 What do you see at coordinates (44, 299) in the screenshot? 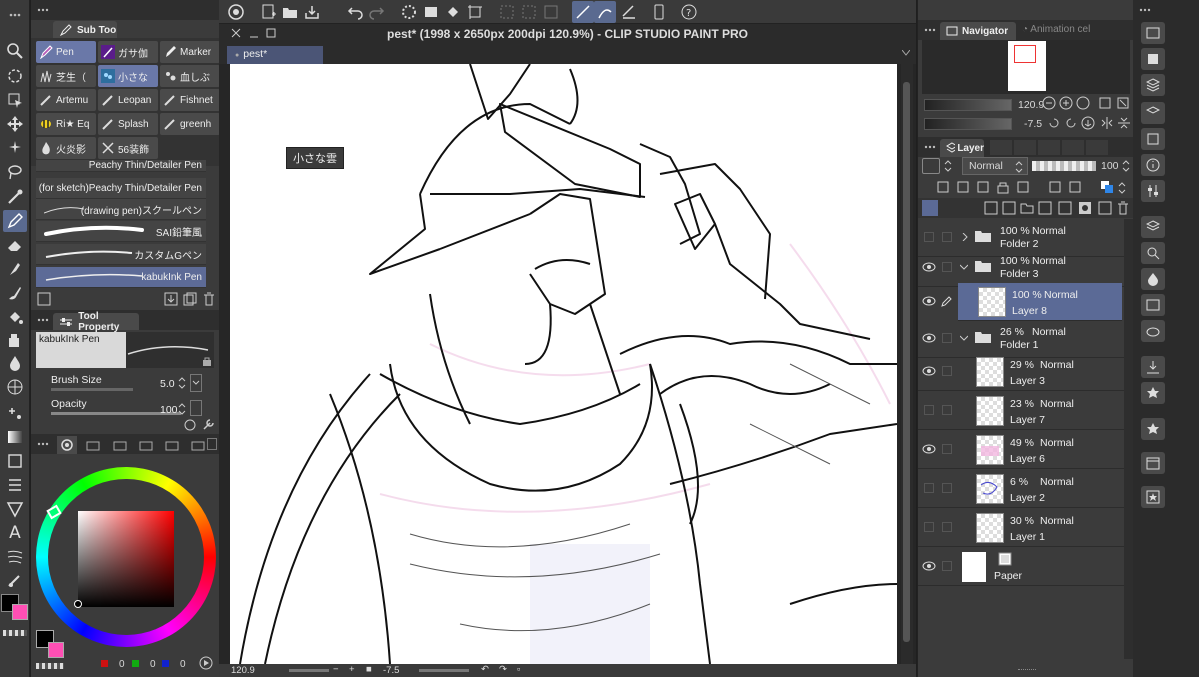
I see `subtool-settings-icon` at bounding box center [44, 299].